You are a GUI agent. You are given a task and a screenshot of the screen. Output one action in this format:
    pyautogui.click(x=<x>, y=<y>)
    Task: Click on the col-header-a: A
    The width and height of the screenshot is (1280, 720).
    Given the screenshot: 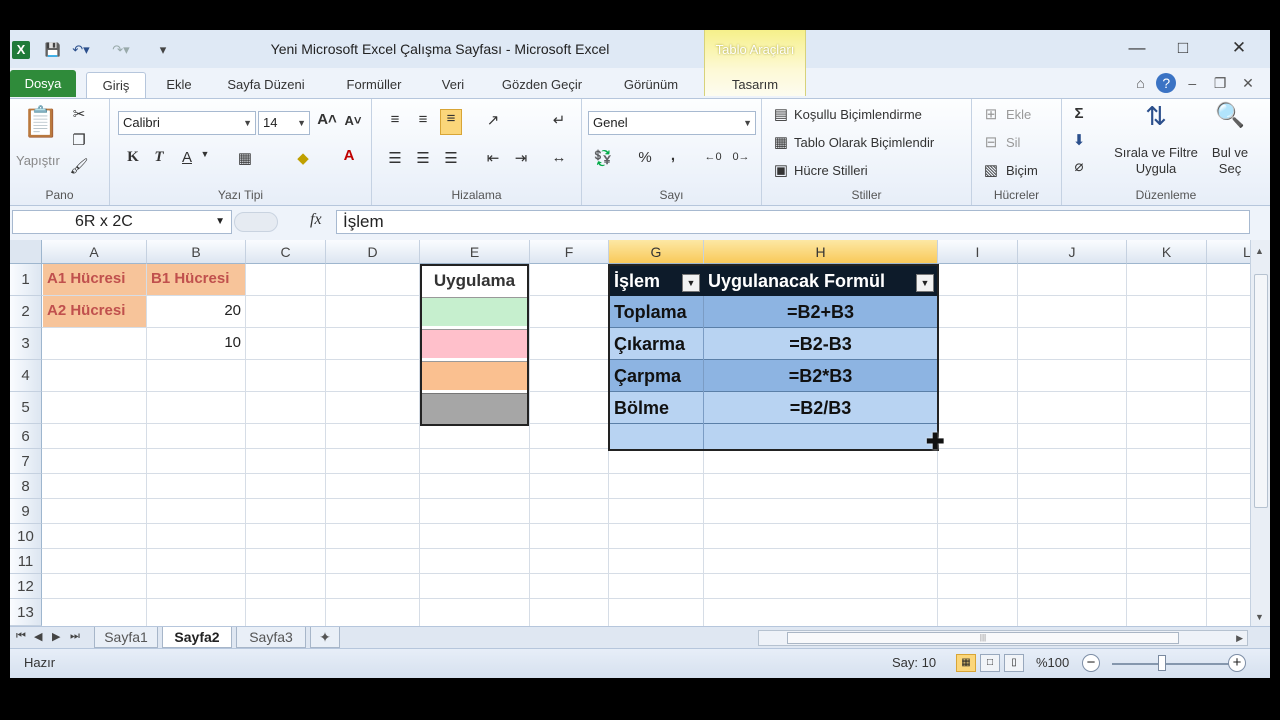 What is the action you would take?
    pyautogui.click(x=94, y=252)
    